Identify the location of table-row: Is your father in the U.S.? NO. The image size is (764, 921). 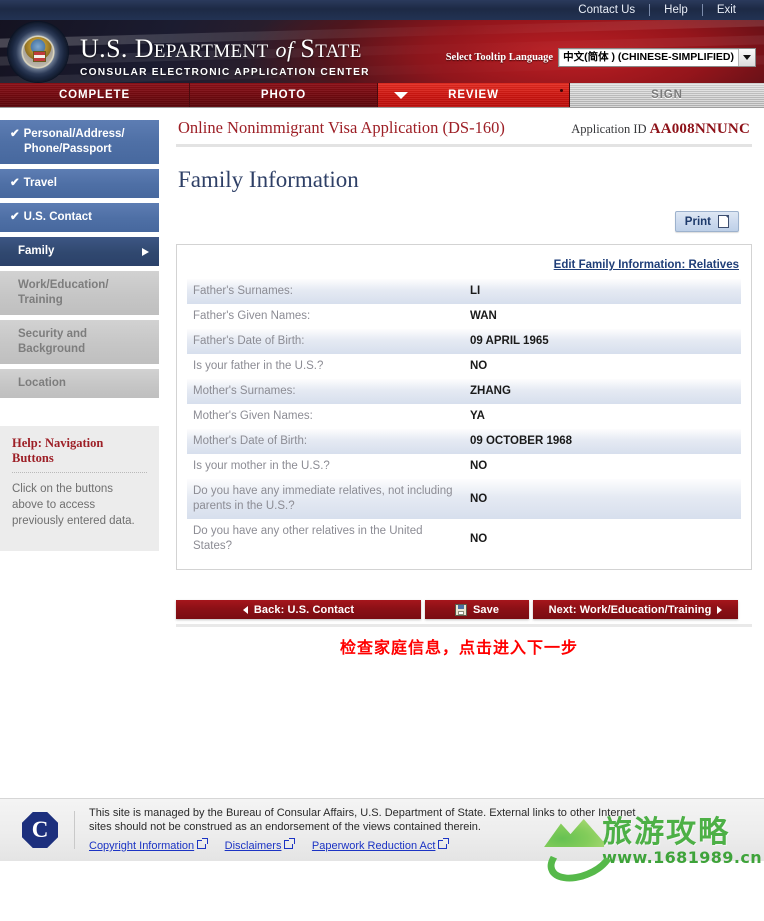
(464, 366).